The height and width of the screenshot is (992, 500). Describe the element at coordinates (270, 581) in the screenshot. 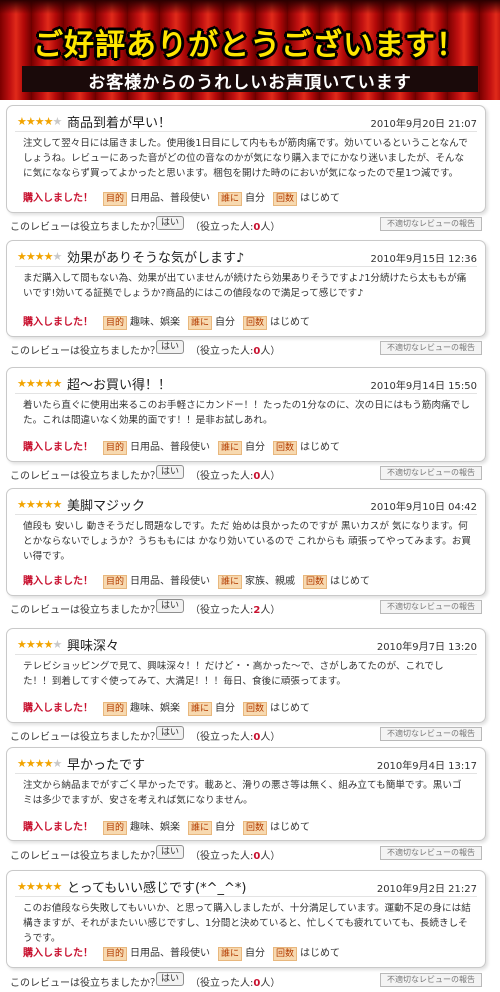

I see `recipient-value: 家族、親戚` at that location.